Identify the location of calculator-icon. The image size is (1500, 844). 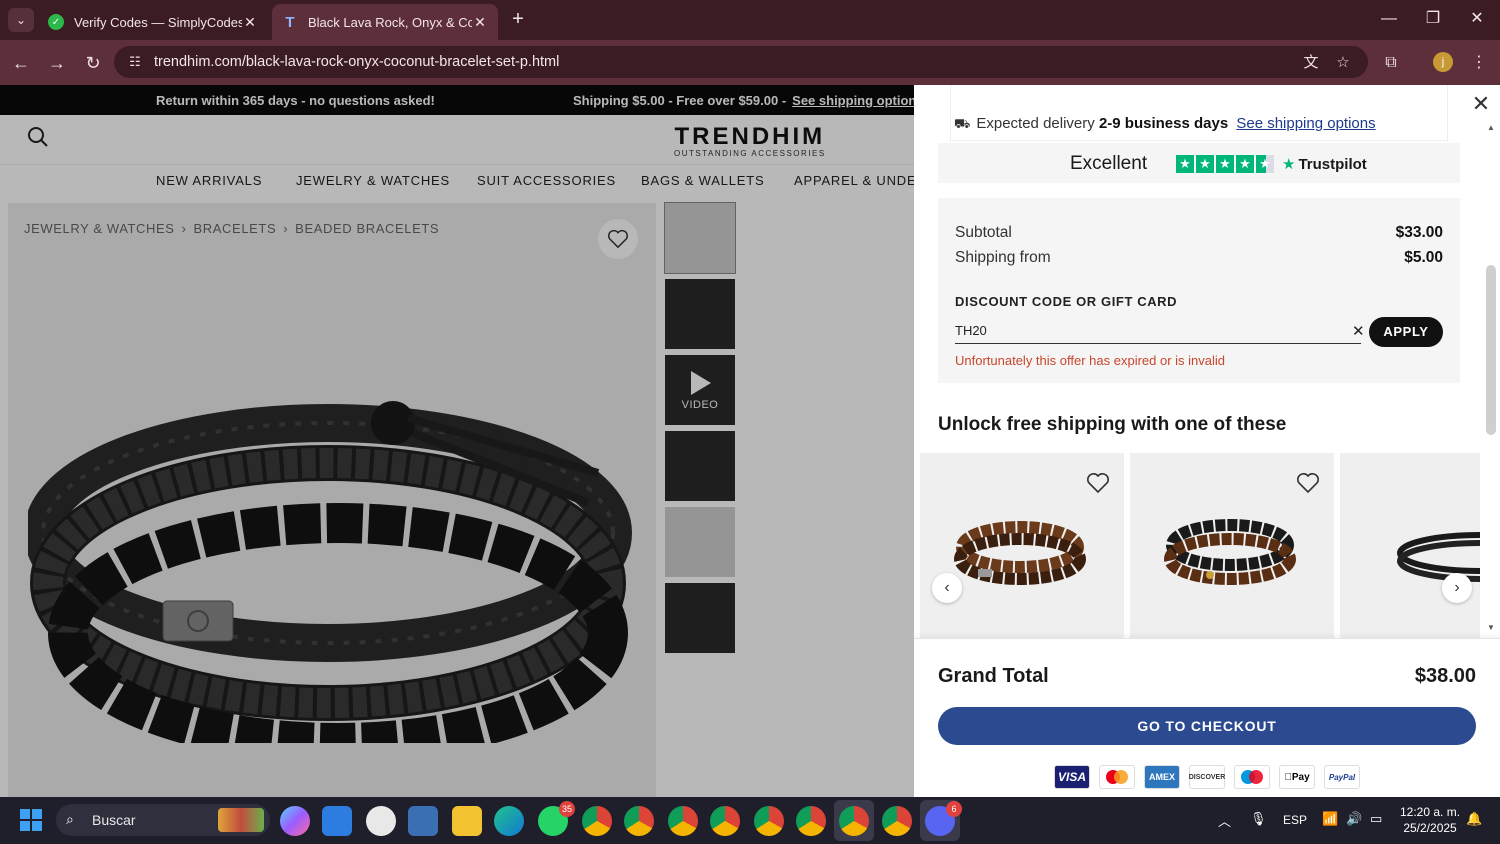
(423, 821).